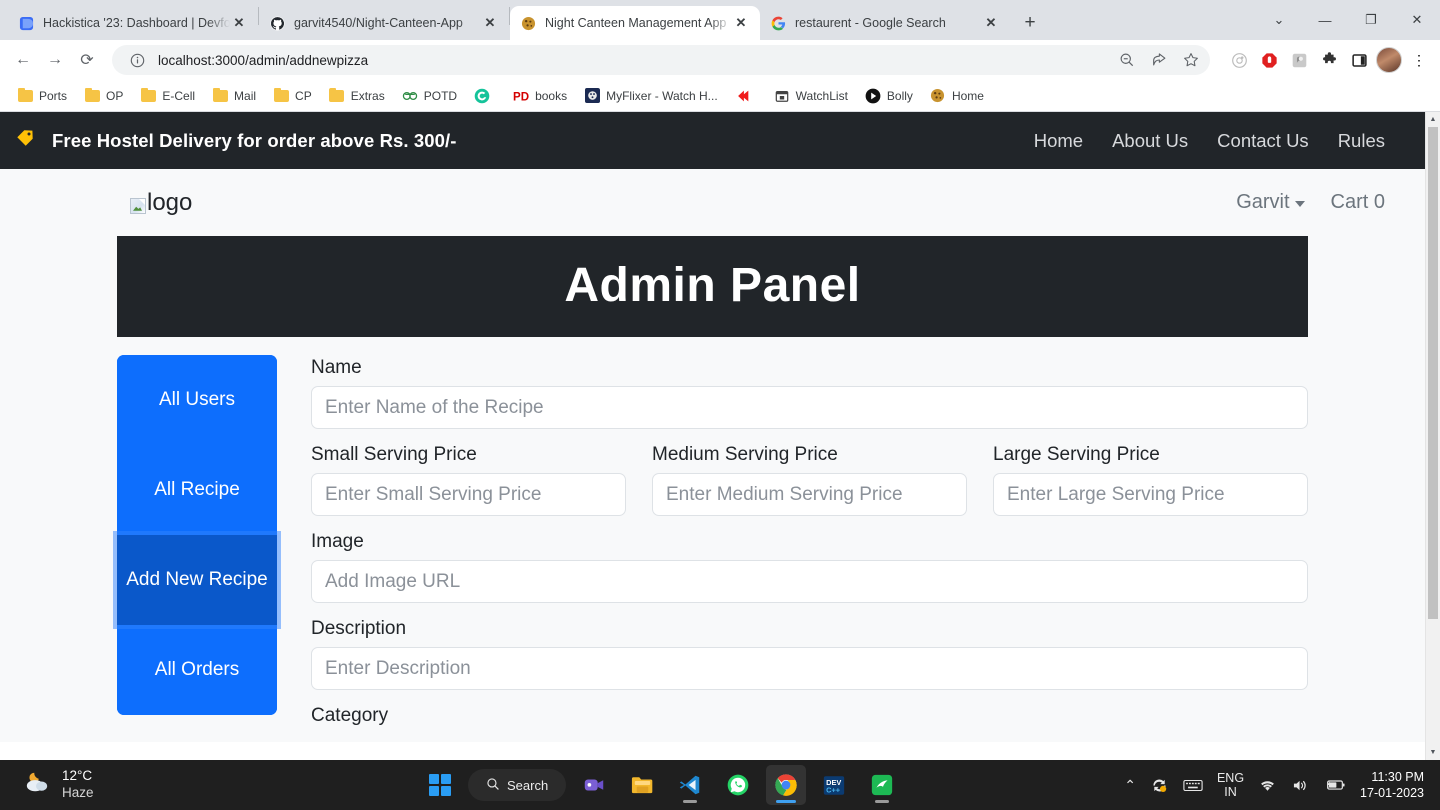  I want to click on sidebar-item-add-new-recipe: Add New Recipe, so click(197, 580).